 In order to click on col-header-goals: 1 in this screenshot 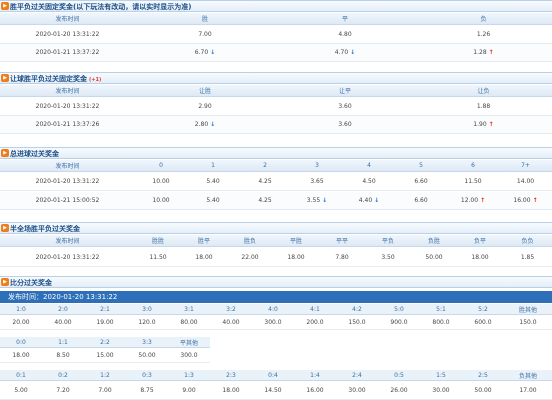, I will do `click(213, 165)`.